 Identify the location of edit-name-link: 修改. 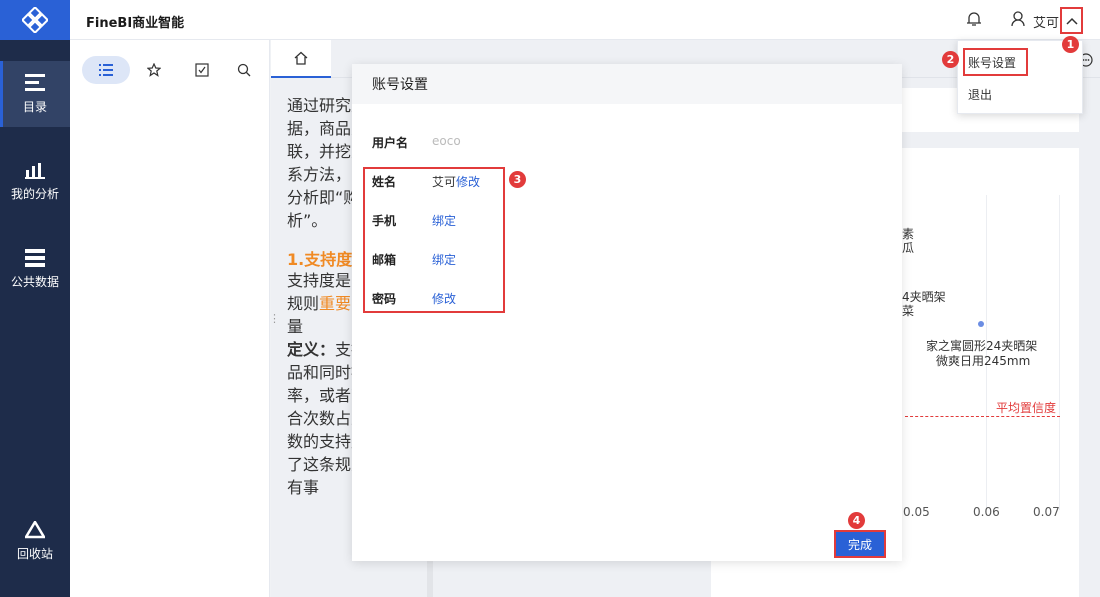
(468, 182).